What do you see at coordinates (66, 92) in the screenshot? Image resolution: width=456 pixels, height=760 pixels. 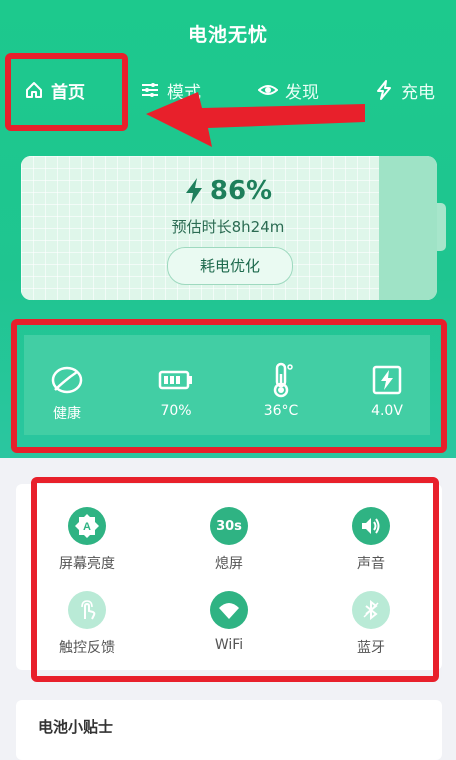 I see `highlight-box-home-tab` at bounding box center [66, 92].